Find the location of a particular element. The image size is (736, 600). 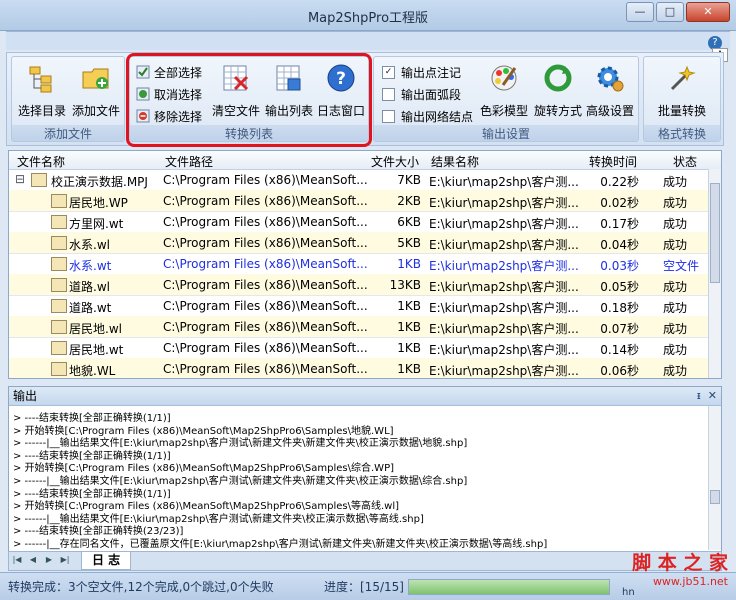

cell-convert-time: 0.18秒 is located at coordinates (619, 308).